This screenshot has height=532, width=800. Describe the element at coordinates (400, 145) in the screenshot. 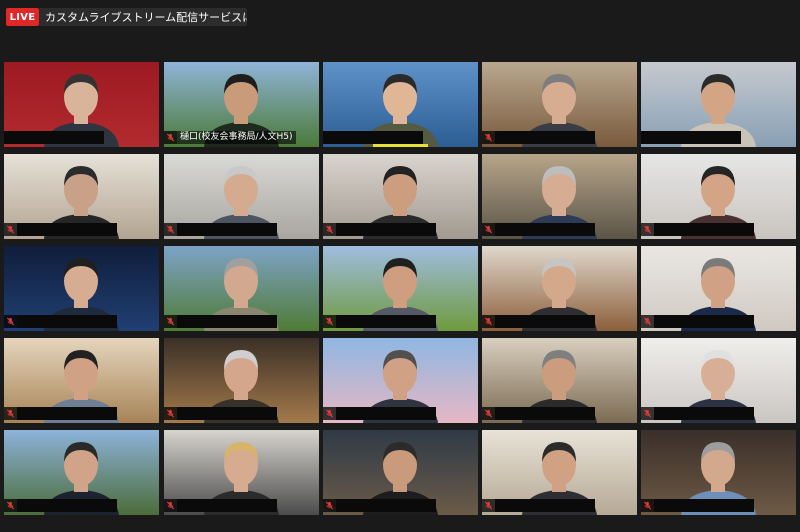

I see `speaking-indicator` at that location.